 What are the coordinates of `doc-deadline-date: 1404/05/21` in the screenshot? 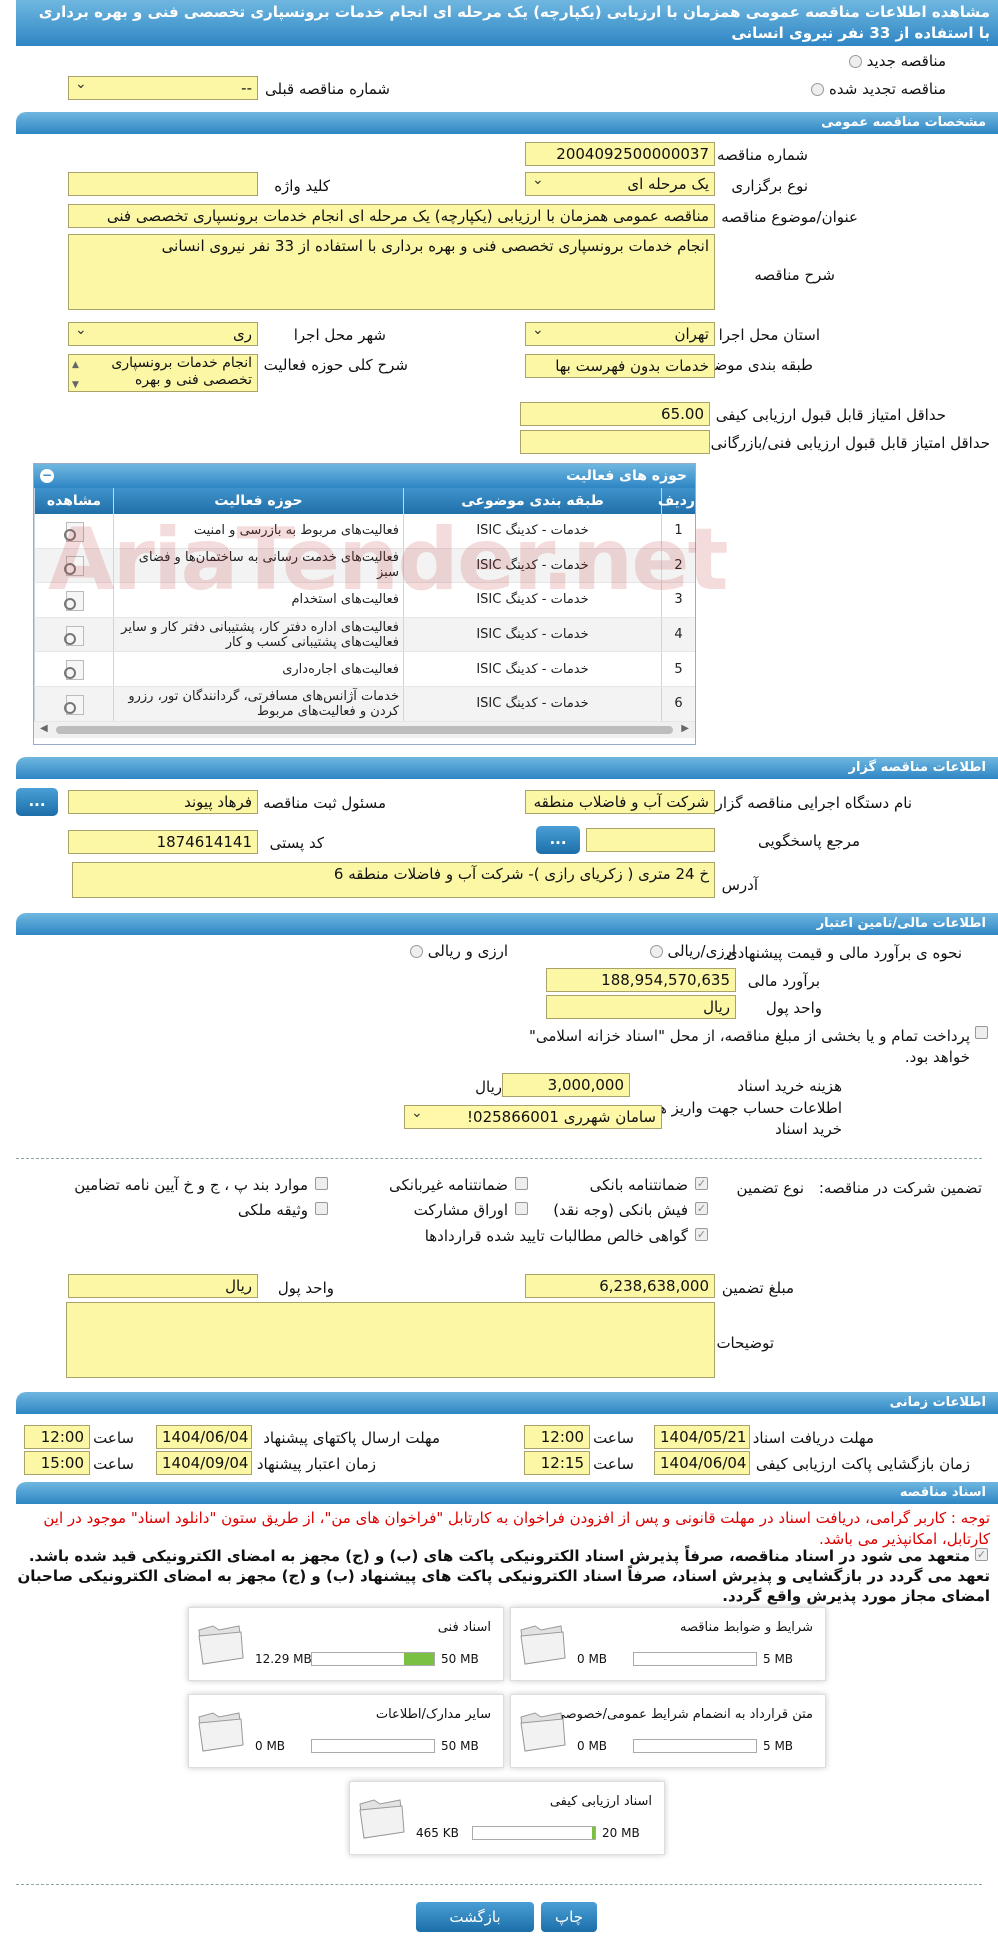 It's located at (702, 1437).